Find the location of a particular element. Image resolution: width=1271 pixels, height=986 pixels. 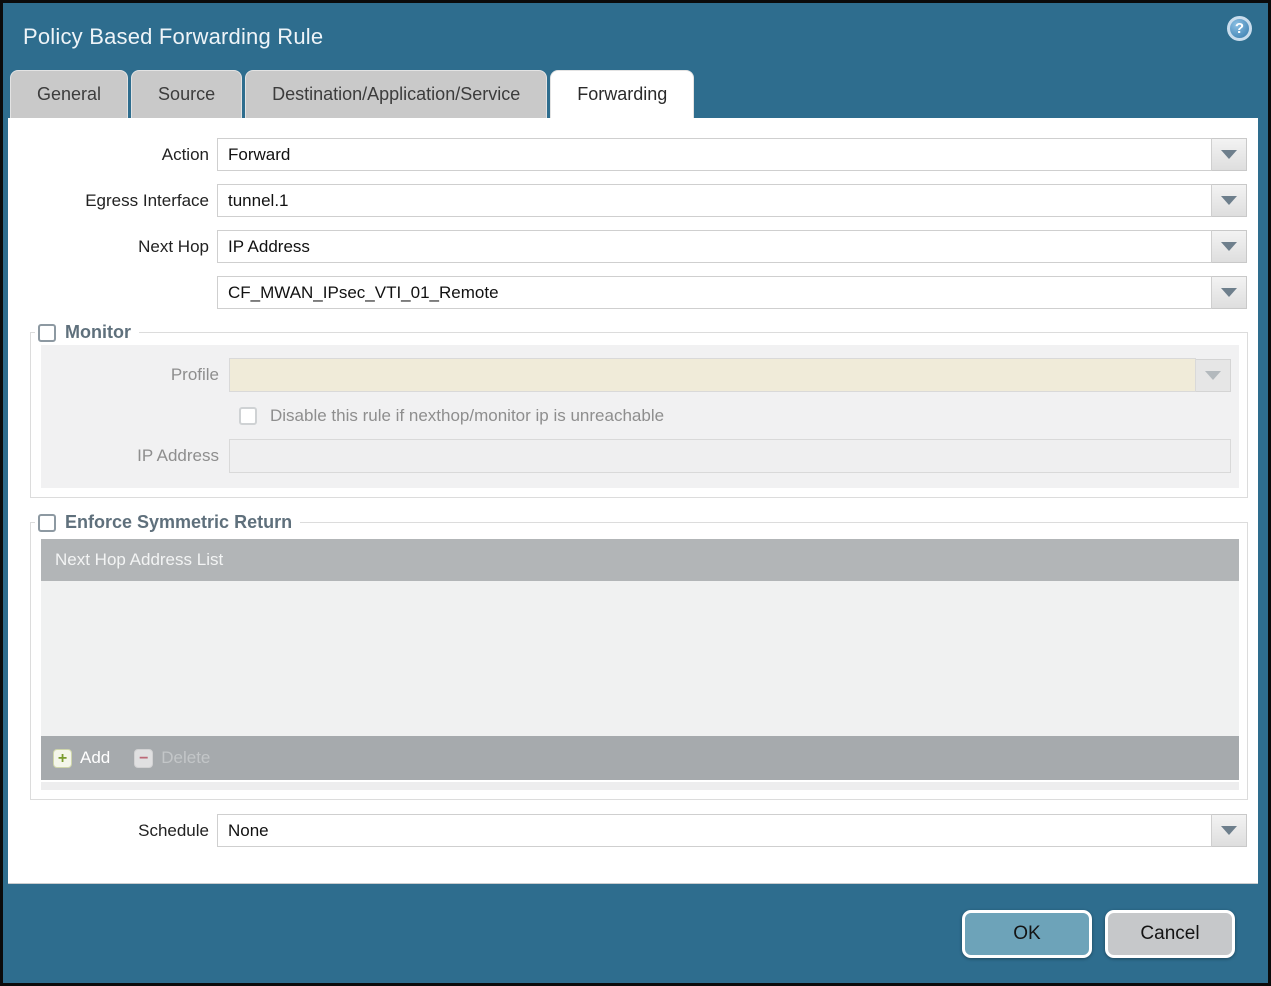

next-hop-type-input is located at coordinates (714, 246).